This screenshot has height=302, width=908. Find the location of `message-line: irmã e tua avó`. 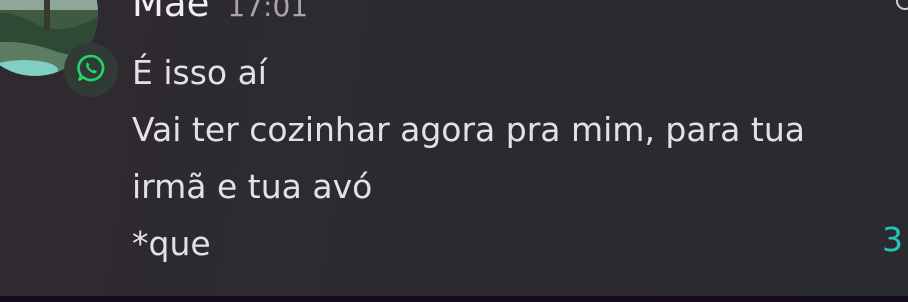

message-line: irmã e tua avó is located at coordinates (252, 186).